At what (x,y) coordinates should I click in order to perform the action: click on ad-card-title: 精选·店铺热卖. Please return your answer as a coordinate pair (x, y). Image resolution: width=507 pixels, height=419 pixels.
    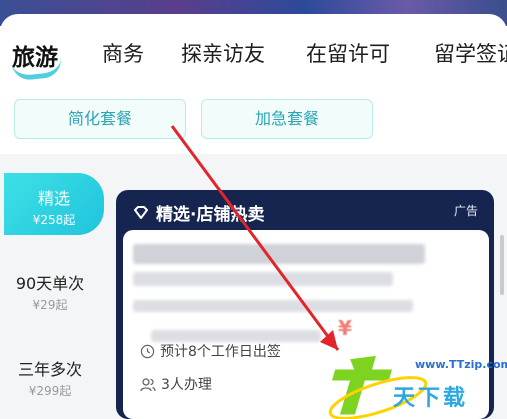
    Looking at the image, I should click on (210, 215).